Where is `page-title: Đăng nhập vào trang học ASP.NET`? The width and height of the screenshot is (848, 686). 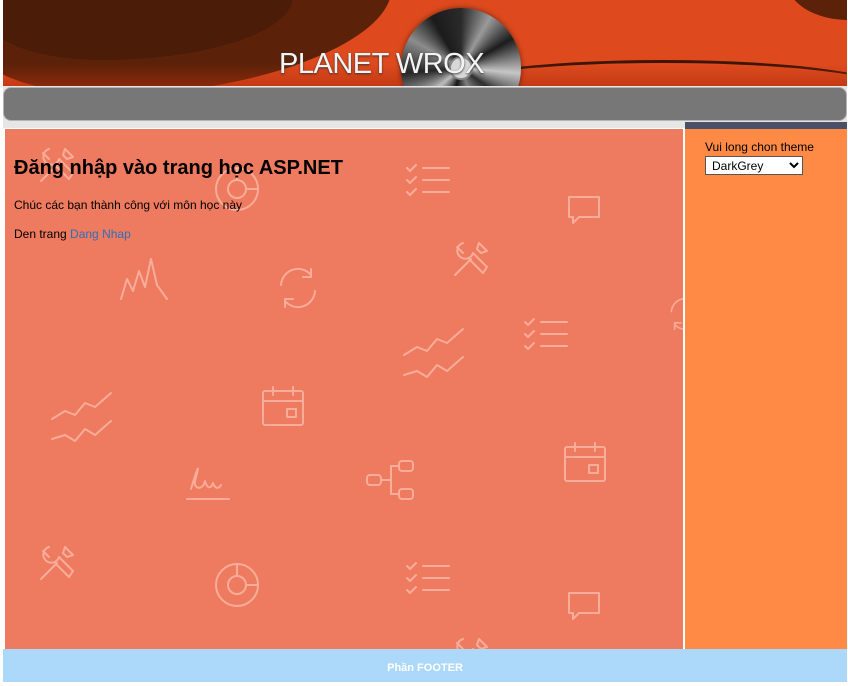
page-title: Đăng nhập vào trang học ASP.NET is located at coordinates (178, 168).